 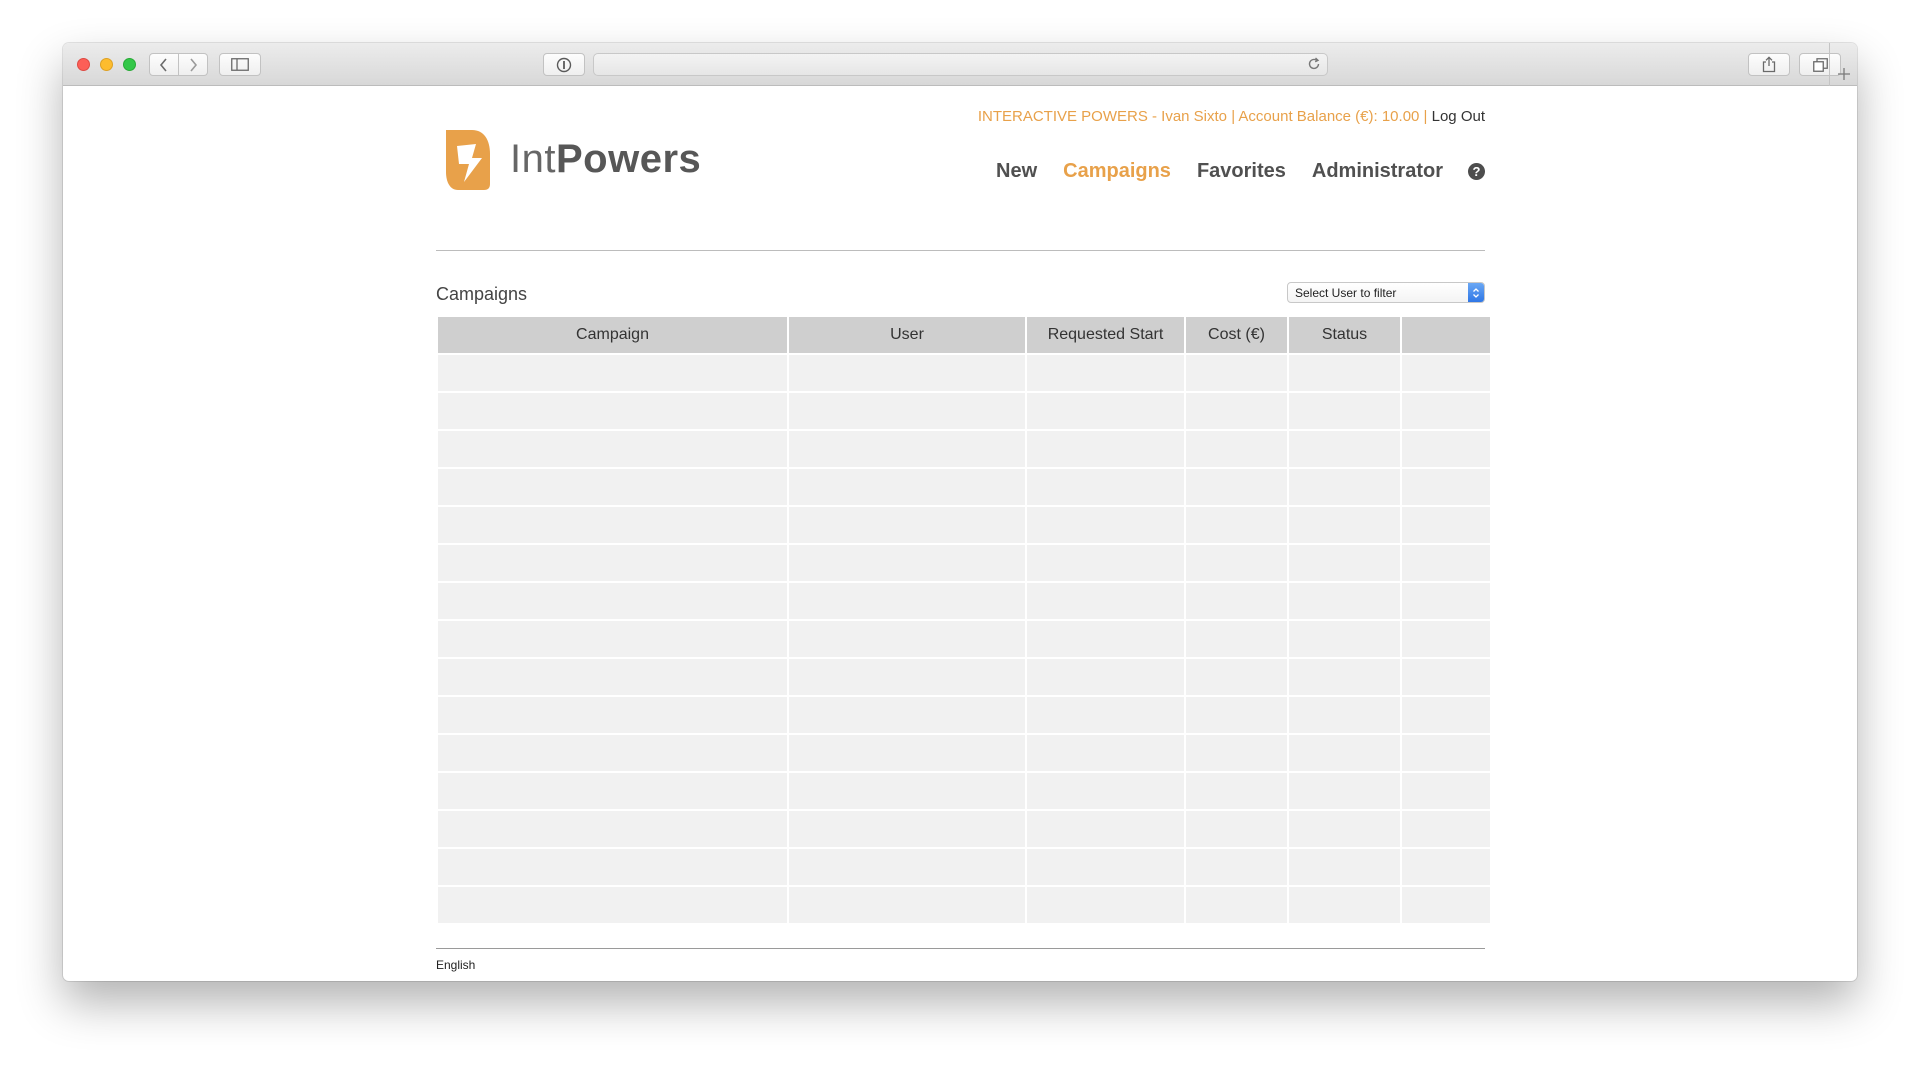 What do you see at coordinates (1117, 171) in the screenshot?
I see `nav-campaigns: Campaigns` at bounding box center [1117, 171].